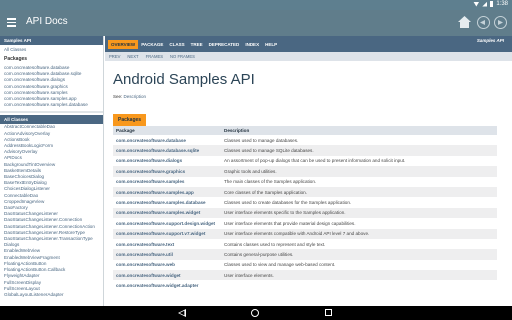  What do you see at coordinates (47, 21) in the screenshot?
I see `app-title: API Docs` at bounding box center [47, 21].